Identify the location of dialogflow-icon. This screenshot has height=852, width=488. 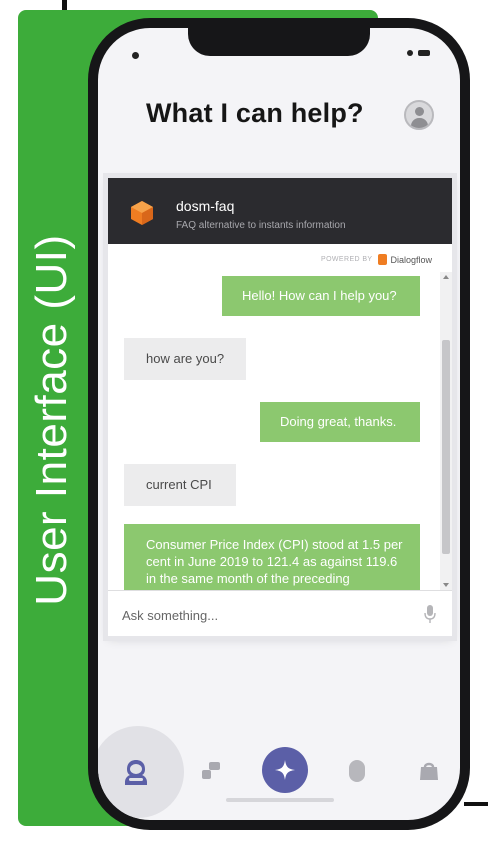
(383, 259).